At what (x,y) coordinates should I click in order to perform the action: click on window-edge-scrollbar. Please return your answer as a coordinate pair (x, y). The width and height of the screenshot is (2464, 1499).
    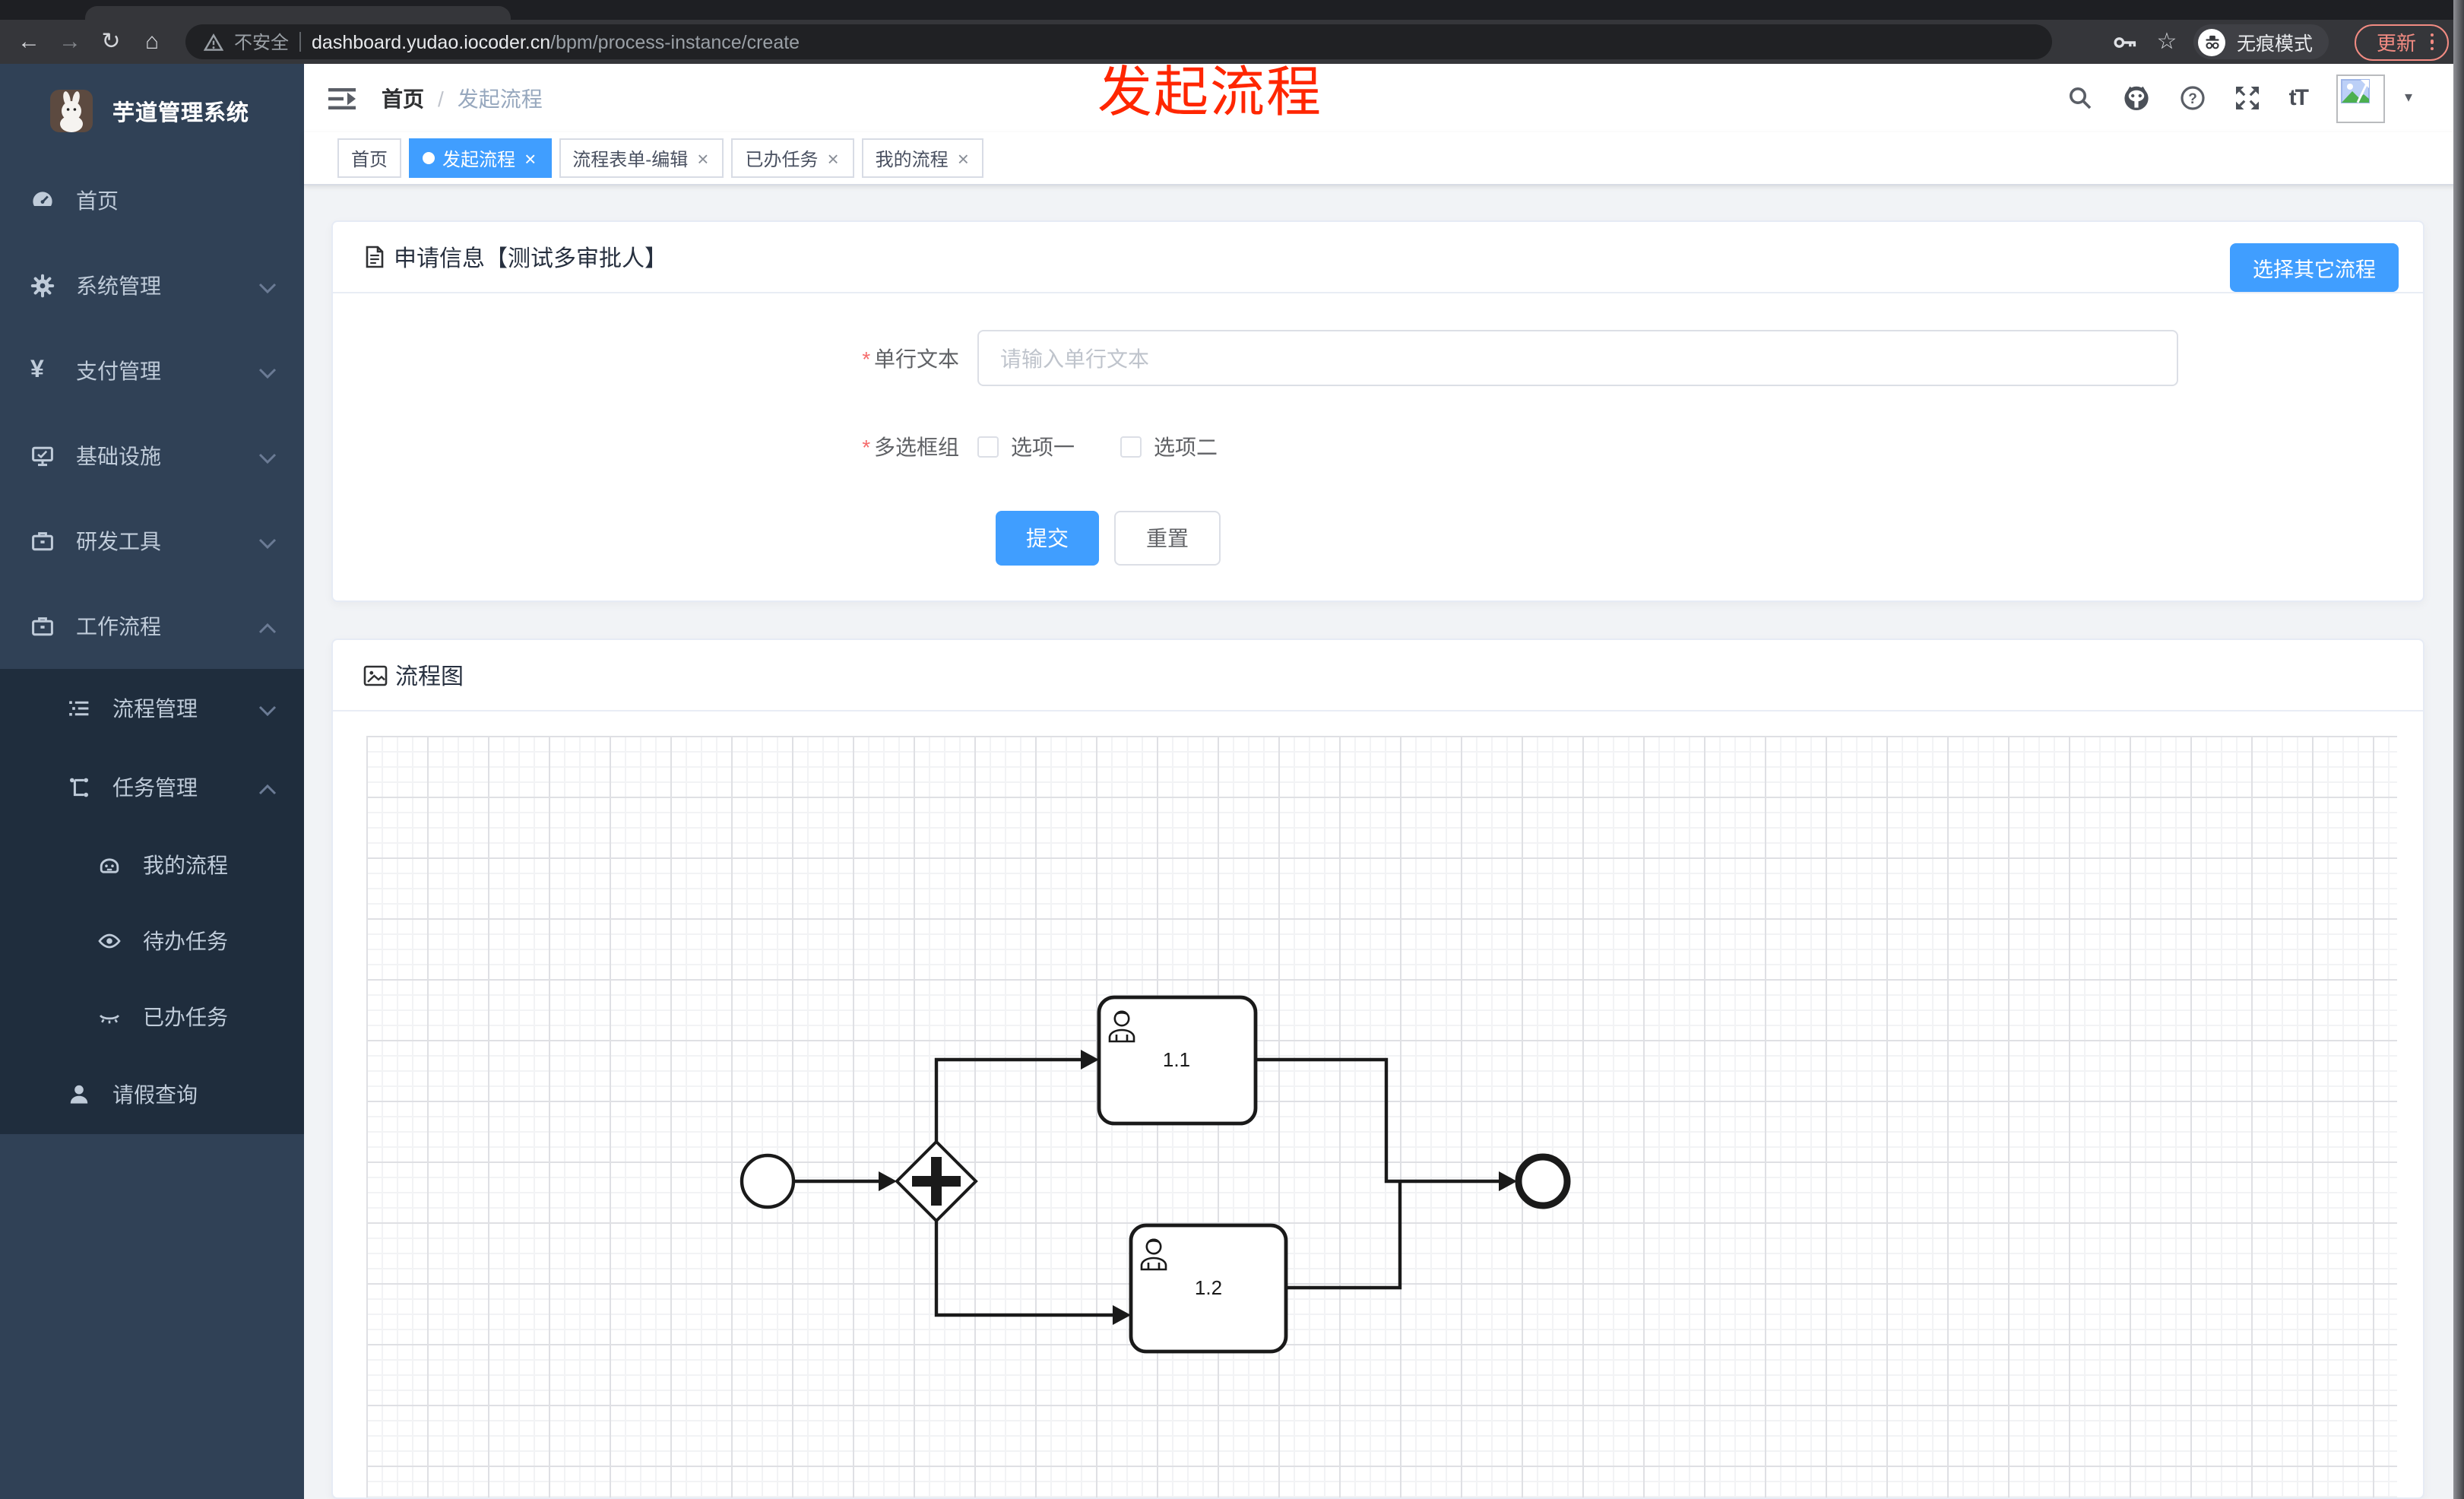
    Looking at the image, I should click on (2458, 750).